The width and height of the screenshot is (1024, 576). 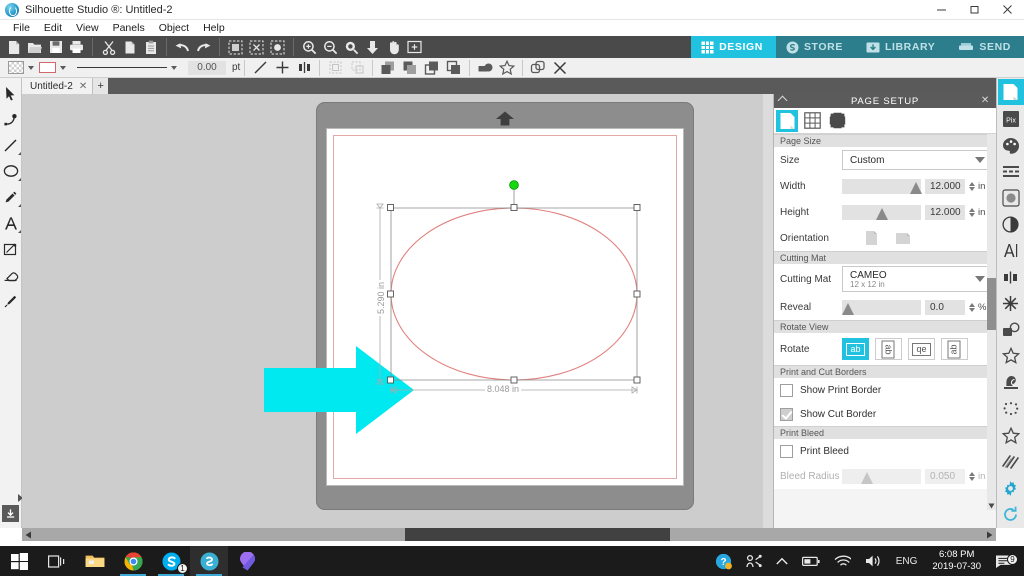 I want to click on stamp-panel-icon, so click(x=1011, y=382).